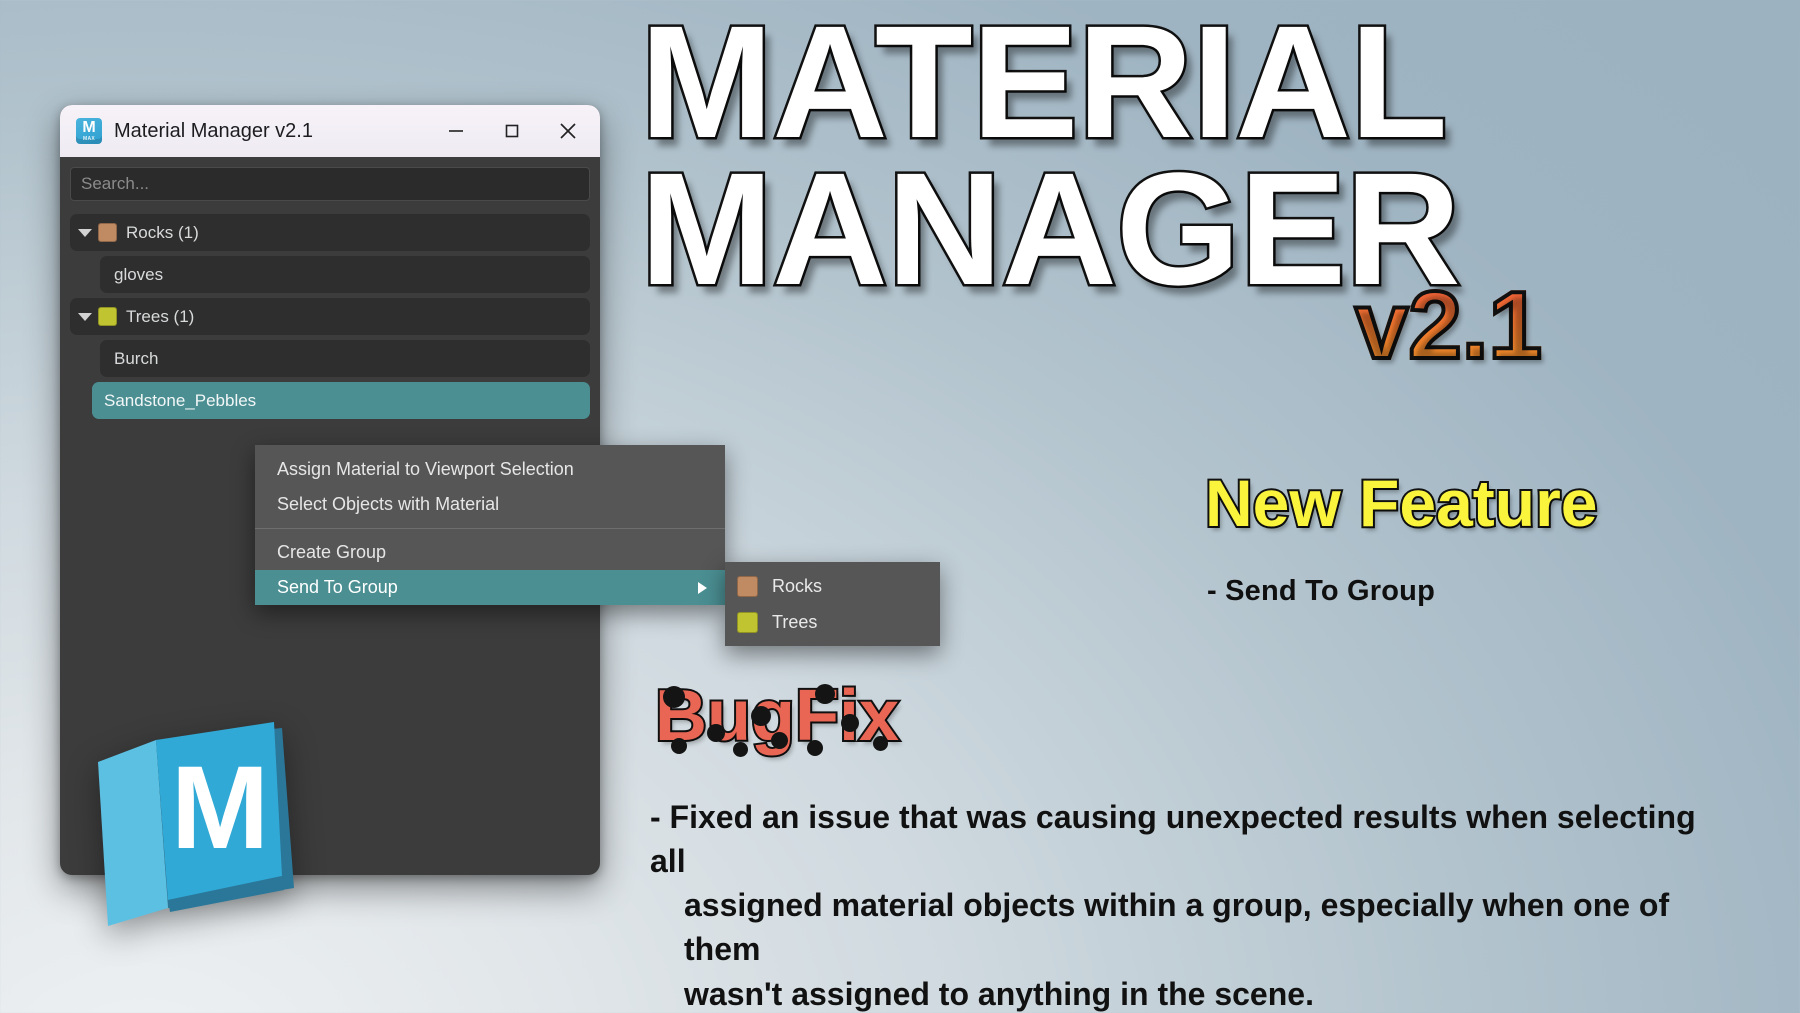 The height and width of the screenshot is (1013, 1800). I want to click on menu-item-assign-material: Assign Material to Viewport Selection, so click(490, 469).